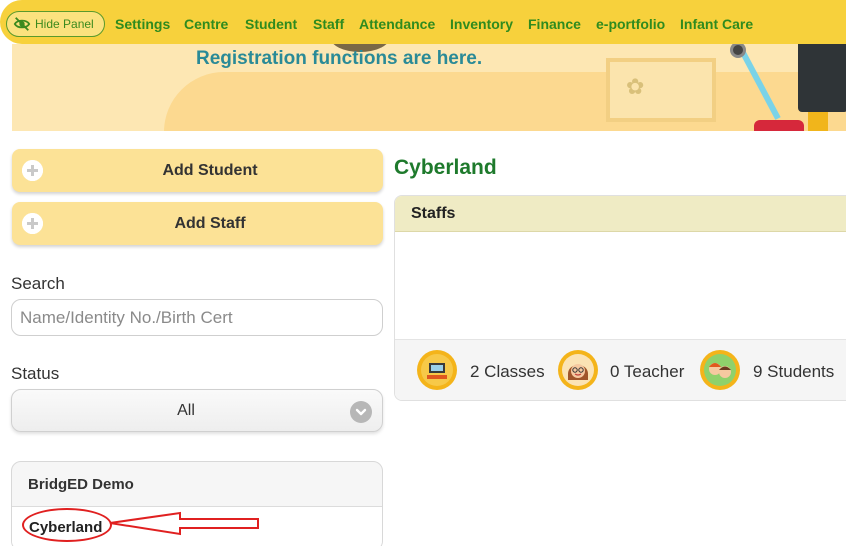  Describe the element at coordinates (554, 24) in the screenshot. I see `nav-finance: Finance` at that location.